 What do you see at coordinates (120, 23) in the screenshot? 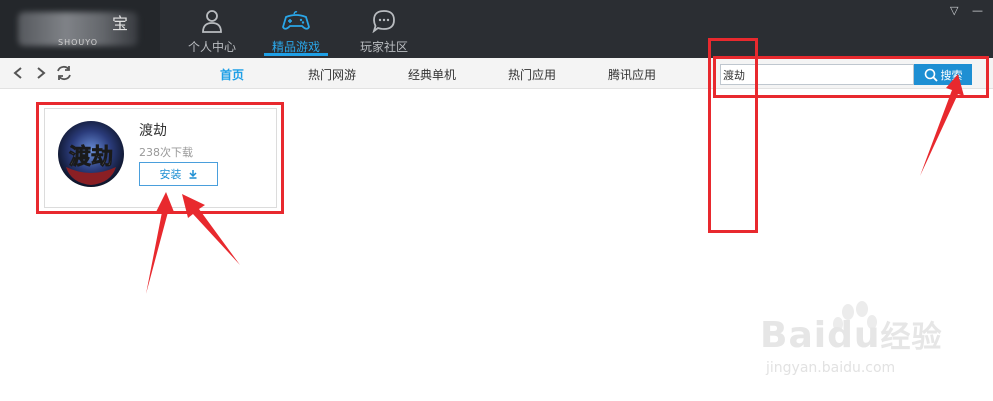
I see `logo-char: 宝` at bounding box center [120, 23].